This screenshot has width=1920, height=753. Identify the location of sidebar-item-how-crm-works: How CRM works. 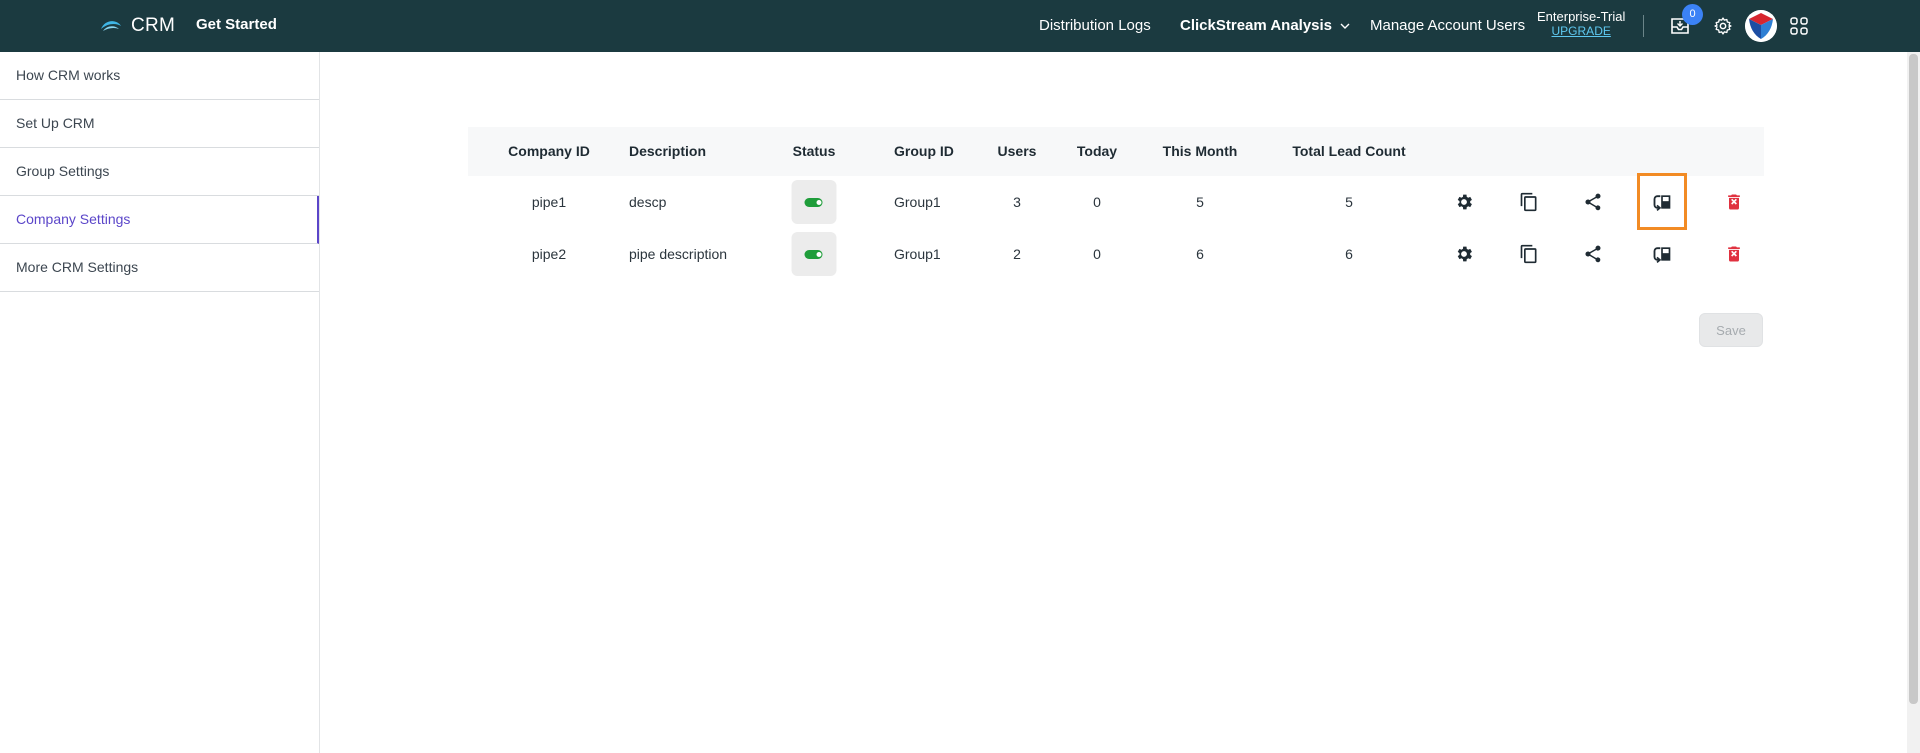
(159, 76).